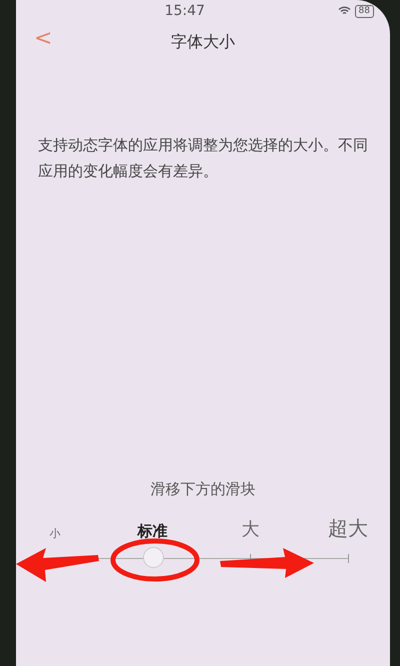 The width and height of the screenshot is (400, 666). What do you see at coordinates (344, 11) in the screenshot?
I see `wifi-icon` at bounding box center [344, 11].